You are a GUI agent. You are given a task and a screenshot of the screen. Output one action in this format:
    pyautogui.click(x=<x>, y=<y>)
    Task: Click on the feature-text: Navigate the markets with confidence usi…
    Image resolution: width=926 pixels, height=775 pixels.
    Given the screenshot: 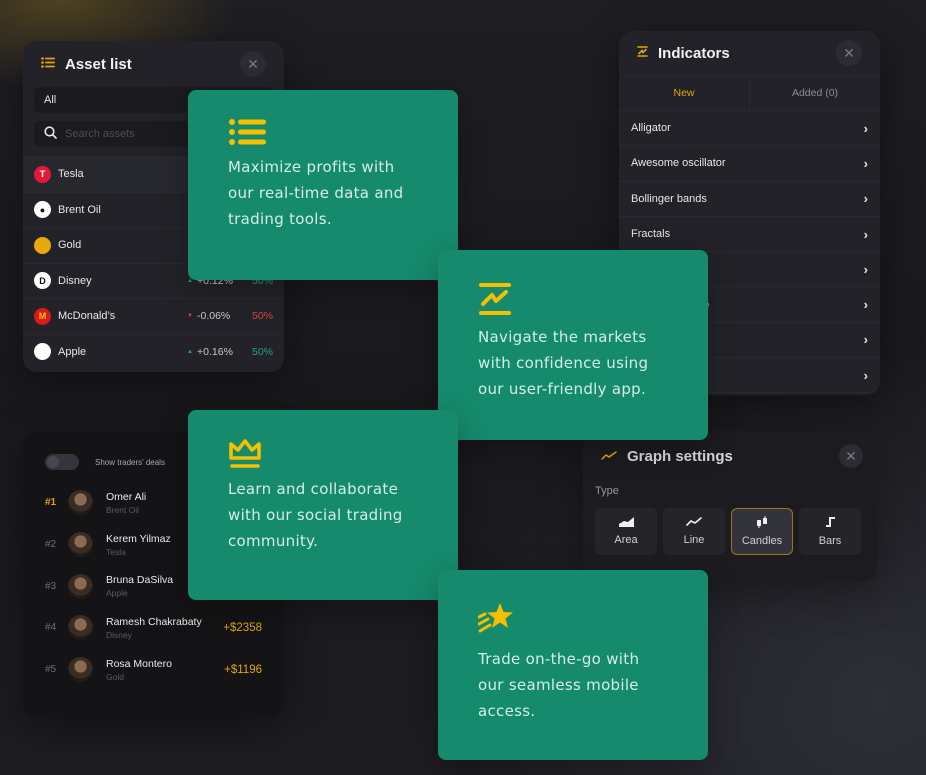 What is the action you would take?
    pyautogui.click(x=563, y=363)
    